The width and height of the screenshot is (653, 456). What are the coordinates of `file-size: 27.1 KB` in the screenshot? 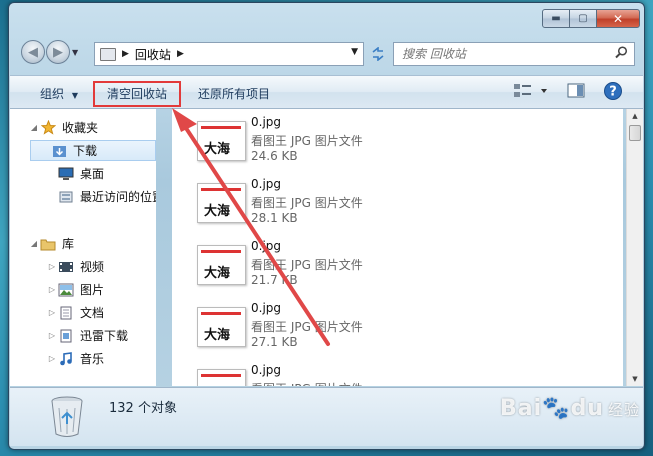 It's located at (274, 342).